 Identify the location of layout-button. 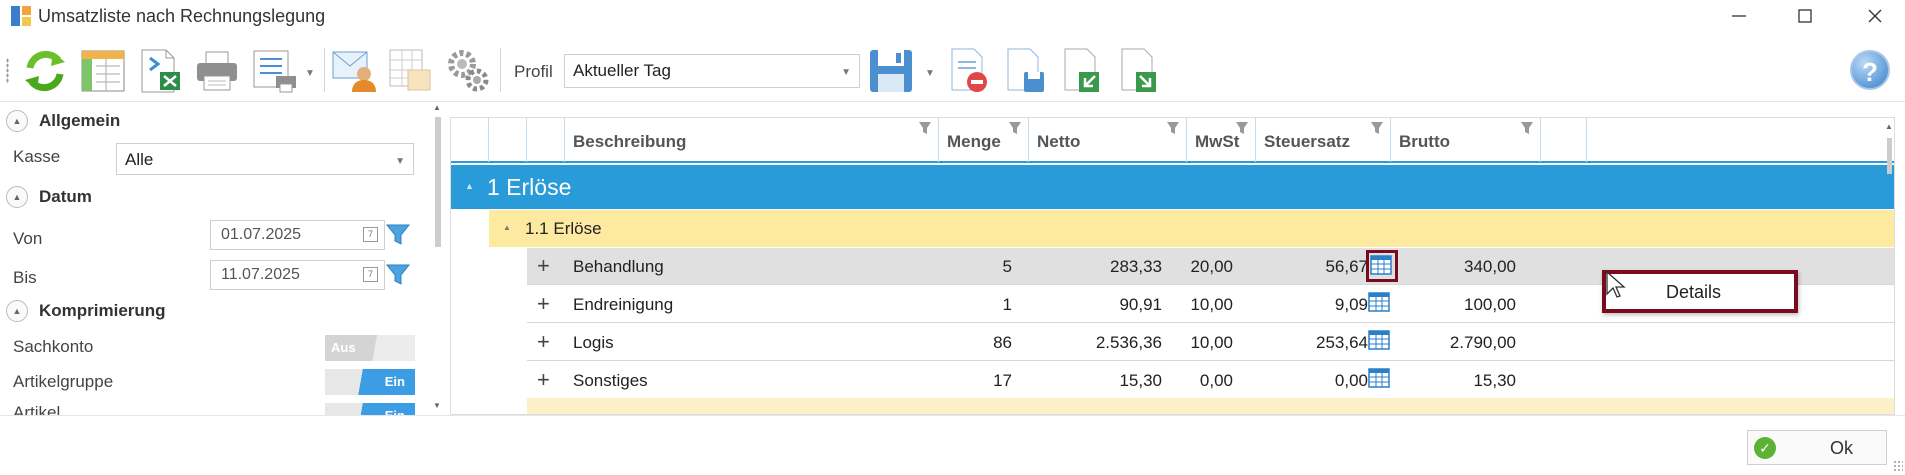
(103, 71).